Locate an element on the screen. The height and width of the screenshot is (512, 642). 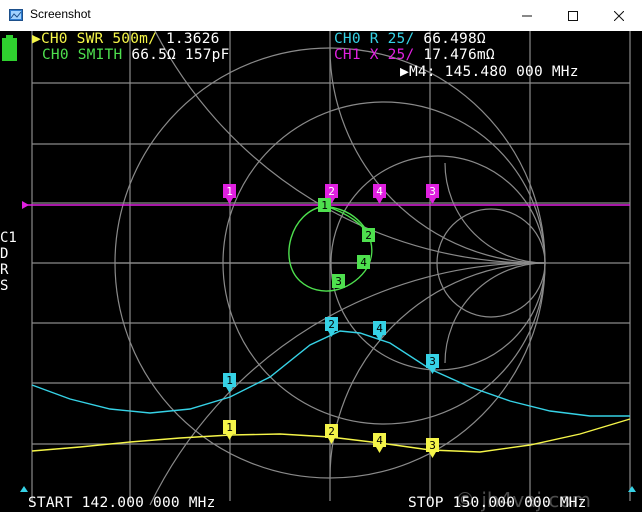
window-title: Screenshot is located at coordinates (60, 14).